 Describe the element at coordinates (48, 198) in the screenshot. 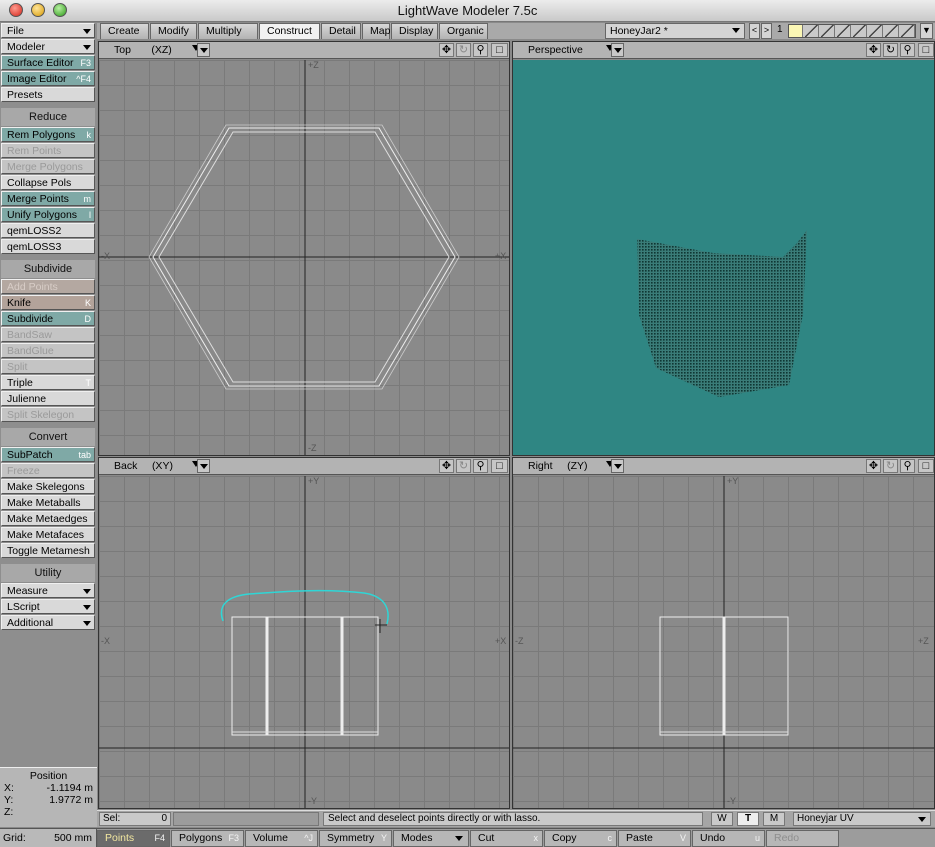

I see `merge-points-button: Merge Points m` at that location.